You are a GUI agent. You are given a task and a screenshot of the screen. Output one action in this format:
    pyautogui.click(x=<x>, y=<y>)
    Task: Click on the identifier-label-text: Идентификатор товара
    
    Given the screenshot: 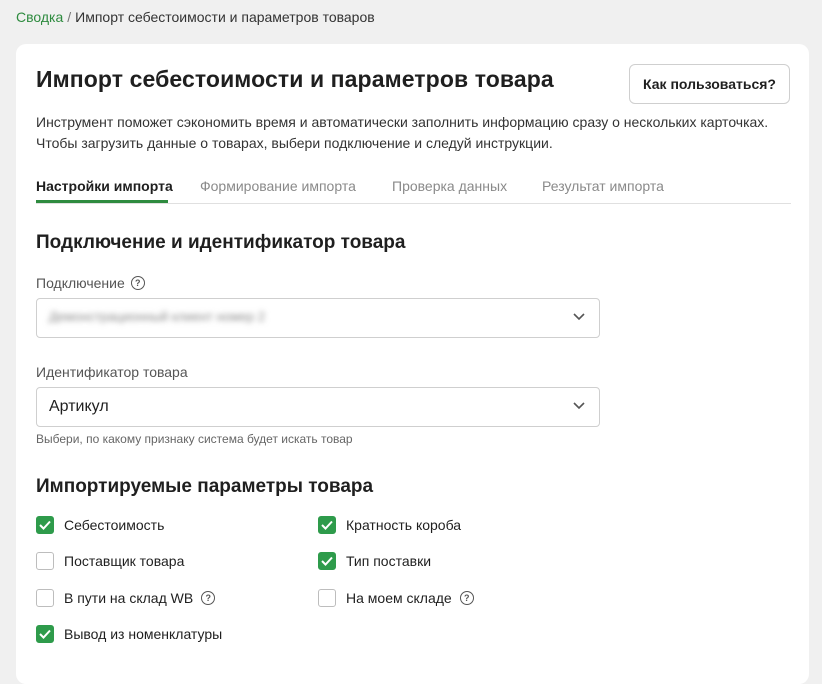 What is the action you would take?
    pyautogui.click(x=112, y=372)
    